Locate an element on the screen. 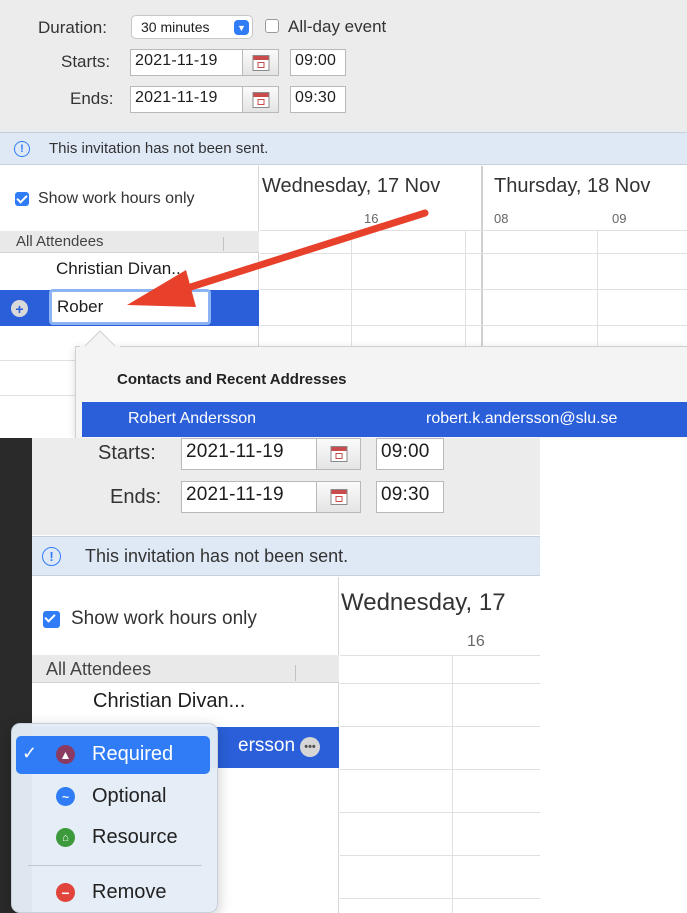 Image resolution: width=687 pixels, height=913 pixels. starts-label: Starts: is located at coordinates (127, 453).